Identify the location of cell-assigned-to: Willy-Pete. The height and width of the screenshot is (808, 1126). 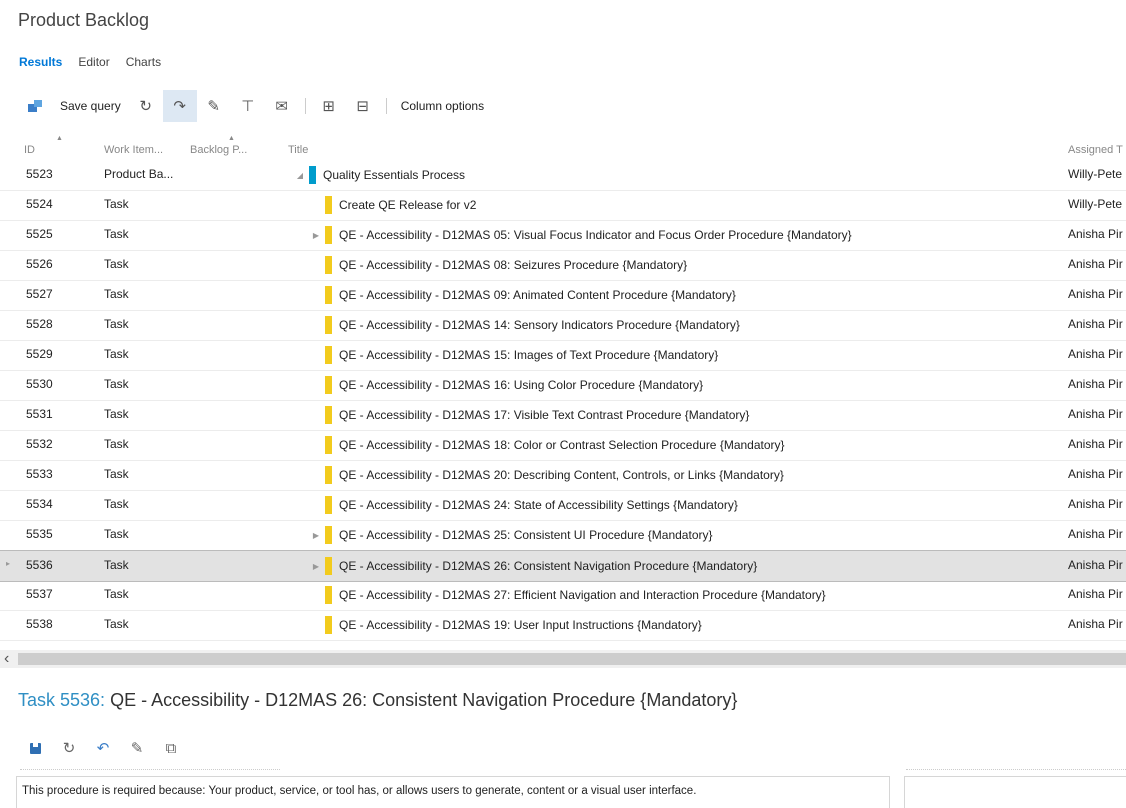
(1095, 204).